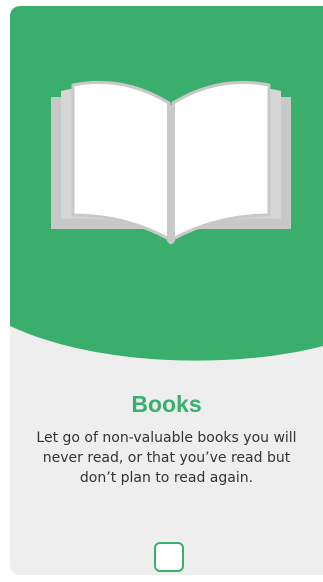  I want to click on select-checkbox, so click(169, 557).